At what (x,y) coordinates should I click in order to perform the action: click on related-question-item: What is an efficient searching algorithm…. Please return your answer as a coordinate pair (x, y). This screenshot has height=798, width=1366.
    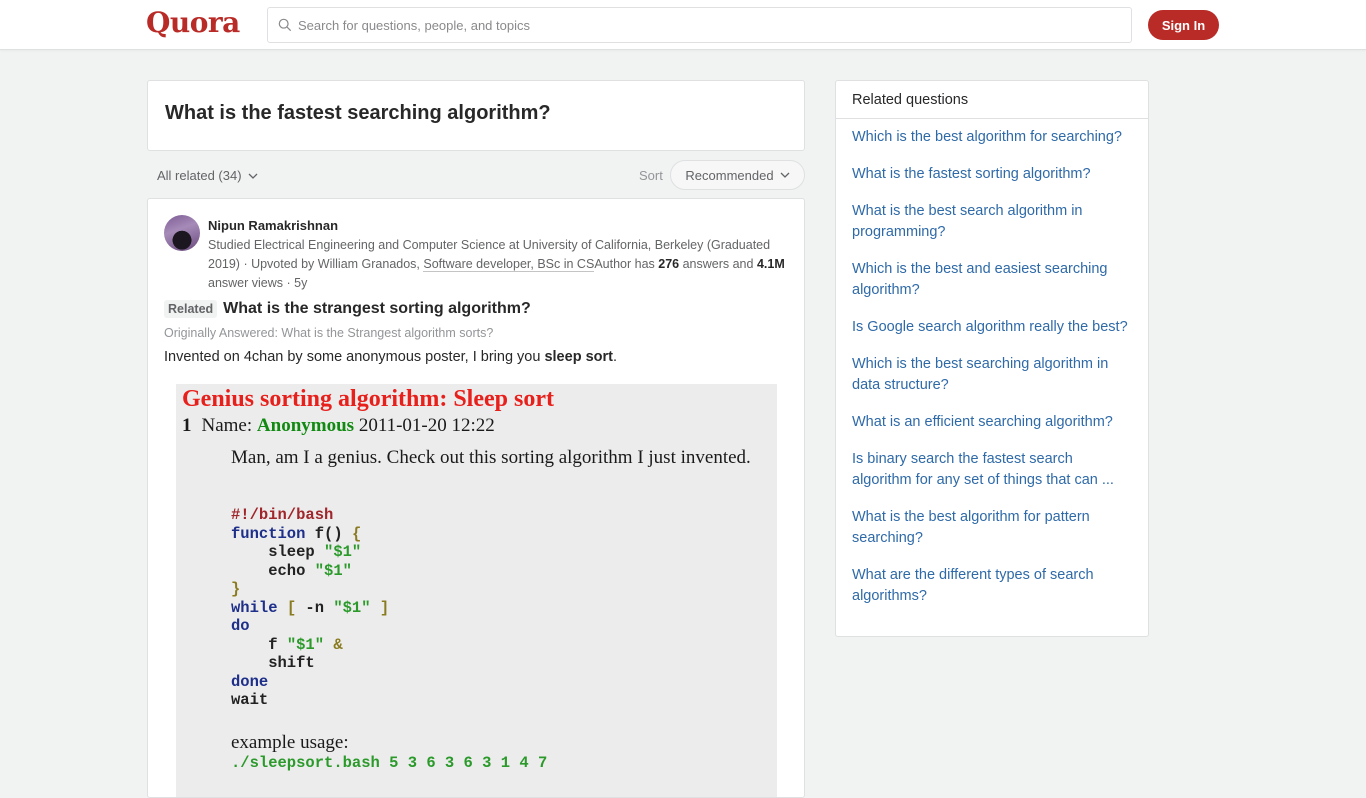
    Looking at the image, I should click on (992, 422).